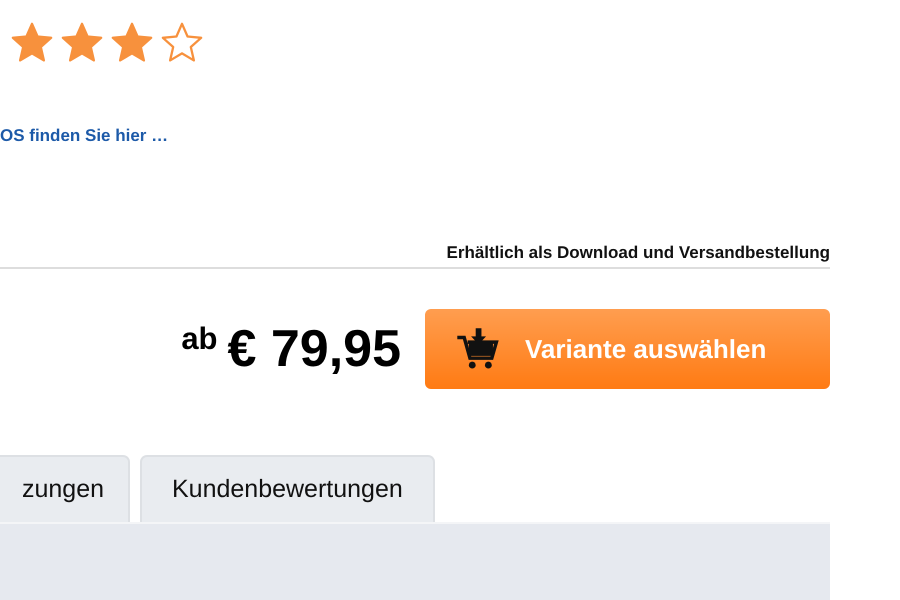 This screenshot has height=600, width=900. What do you see at coordinates (199, 339) in the screenshot?
I see `price-prefix: ab` at bounding box center [199, 339].